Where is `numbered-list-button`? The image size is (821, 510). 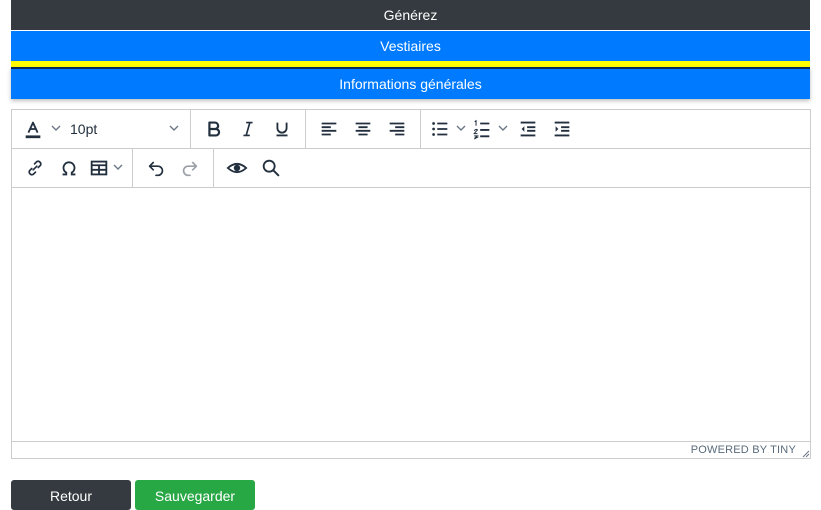 numbered-list-button is located at coordinates (490, 129).